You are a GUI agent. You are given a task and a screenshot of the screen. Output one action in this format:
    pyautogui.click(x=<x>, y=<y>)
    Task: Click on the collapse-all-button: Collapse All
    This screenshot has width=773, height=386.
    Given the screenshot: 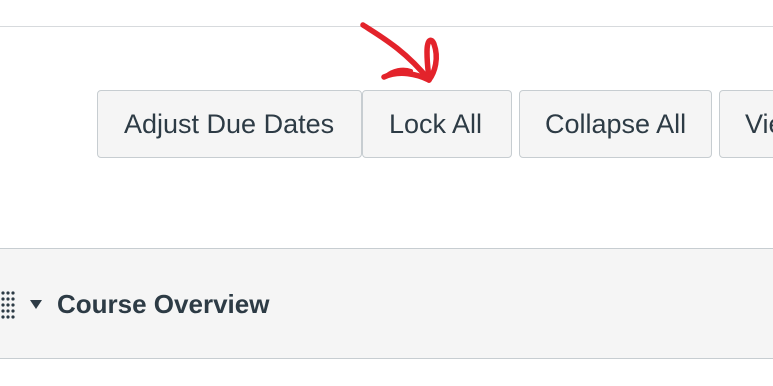 What is the action you would take?
    pyautogui.click(x=615, y=124)
    